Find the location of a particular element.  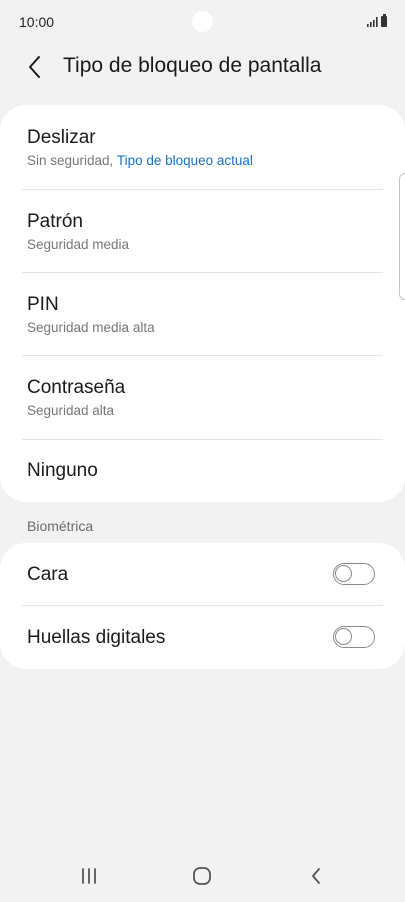

option-subtitle-text: Sin seguridad, is located at coordinates (72, 160).